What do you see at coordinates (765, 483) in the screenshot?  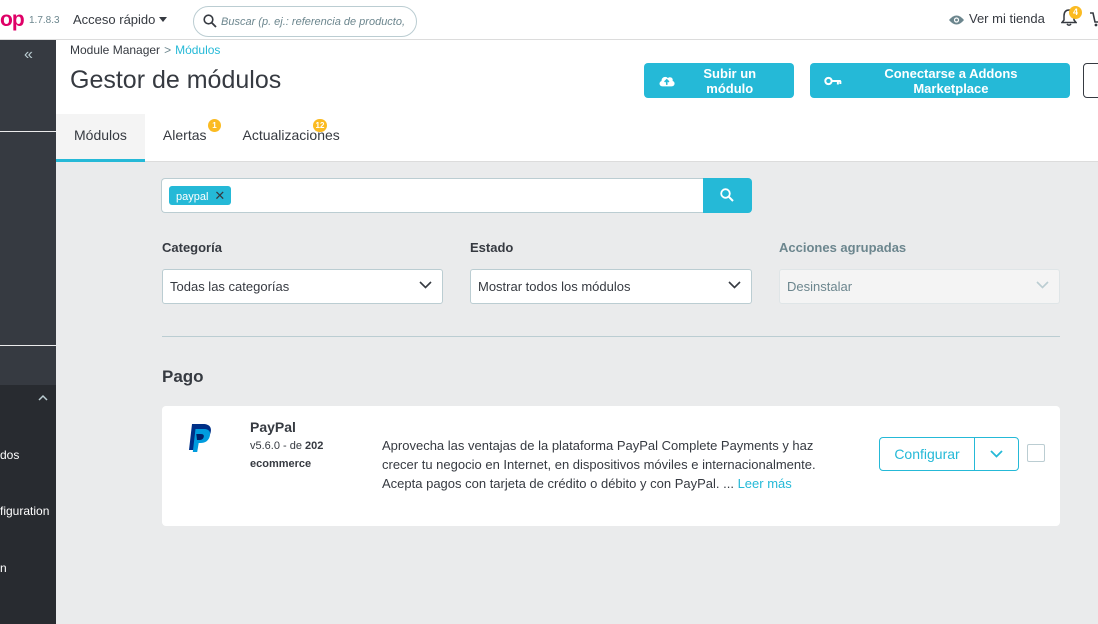 I see `read-more-link: Leer más` at bounding box center [765, 483].